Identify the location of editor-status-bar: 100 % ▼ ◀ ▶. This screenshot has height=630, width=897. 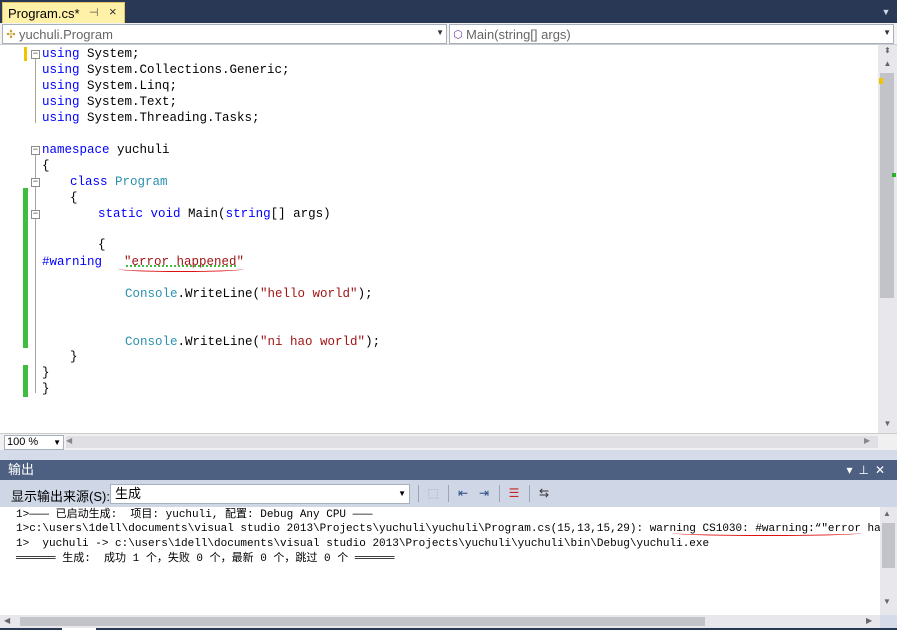
(448, 441).